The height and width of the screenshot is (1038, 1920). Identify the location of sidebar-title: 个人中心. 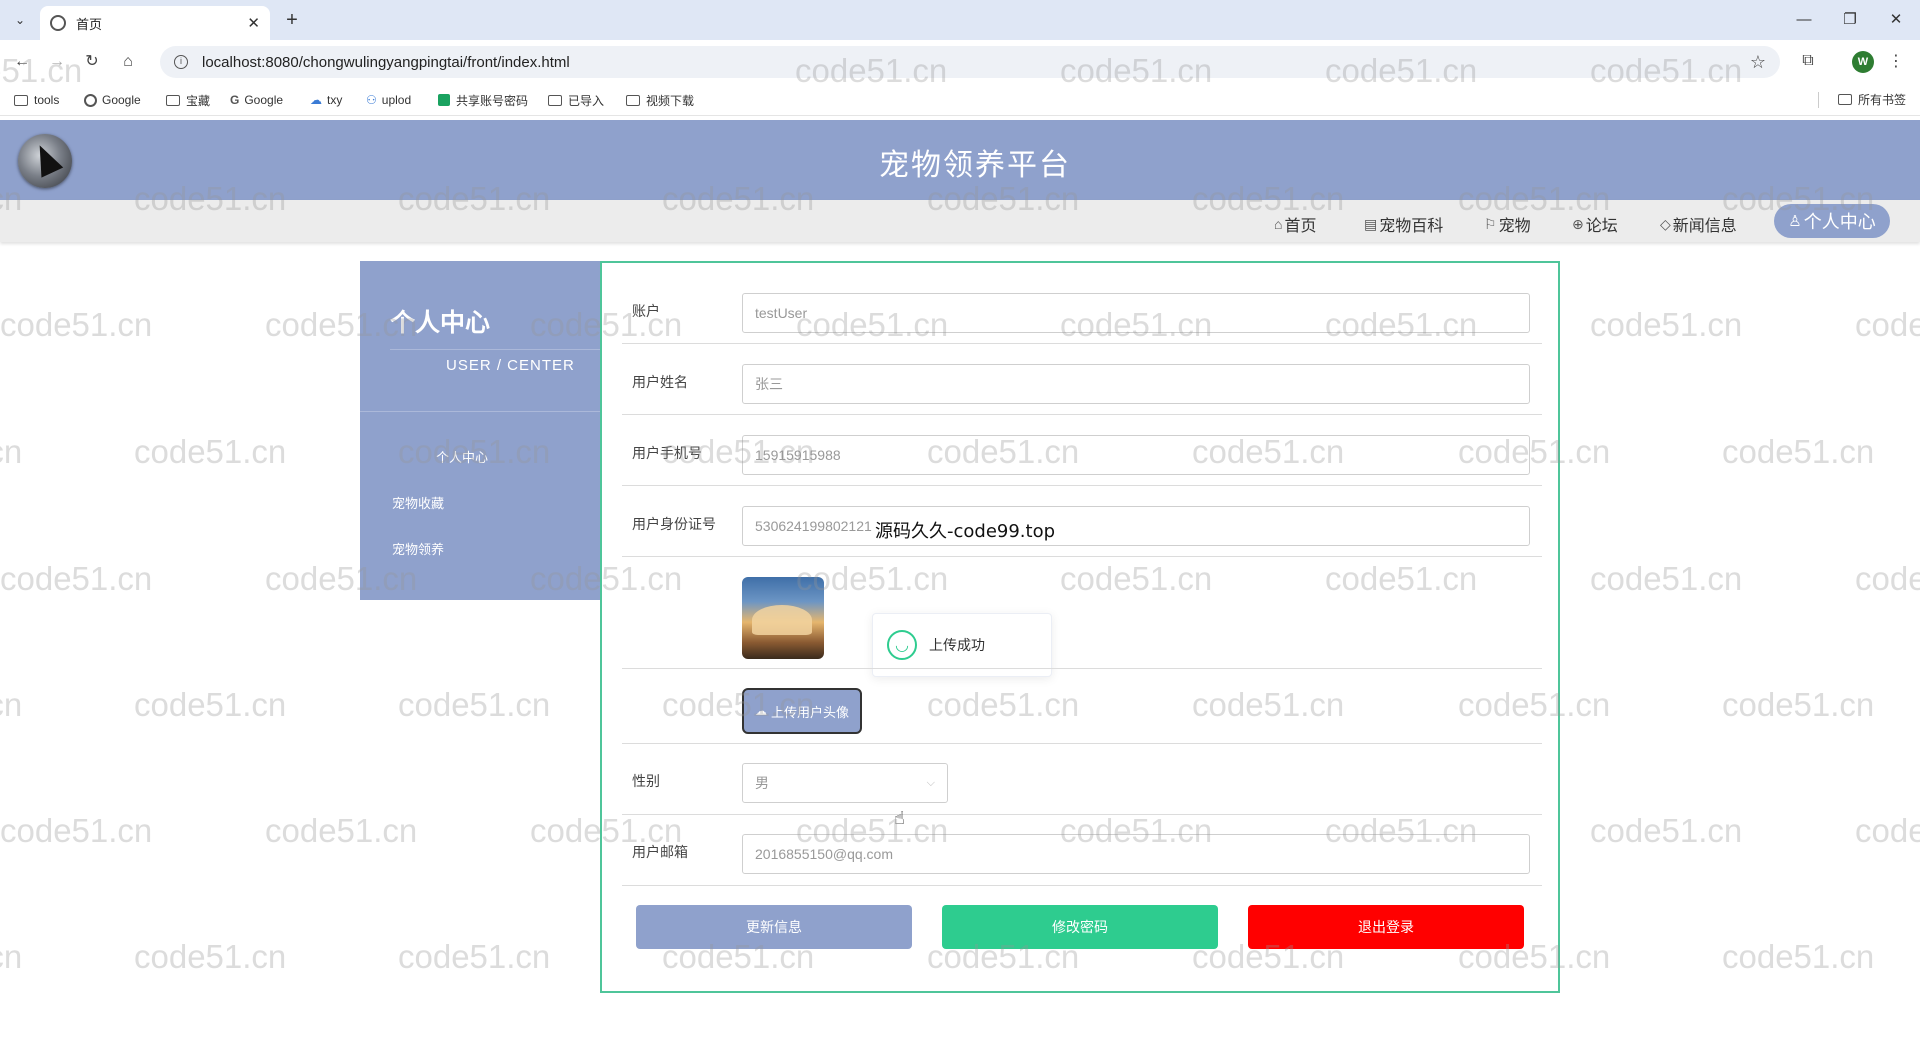
(440, 323).